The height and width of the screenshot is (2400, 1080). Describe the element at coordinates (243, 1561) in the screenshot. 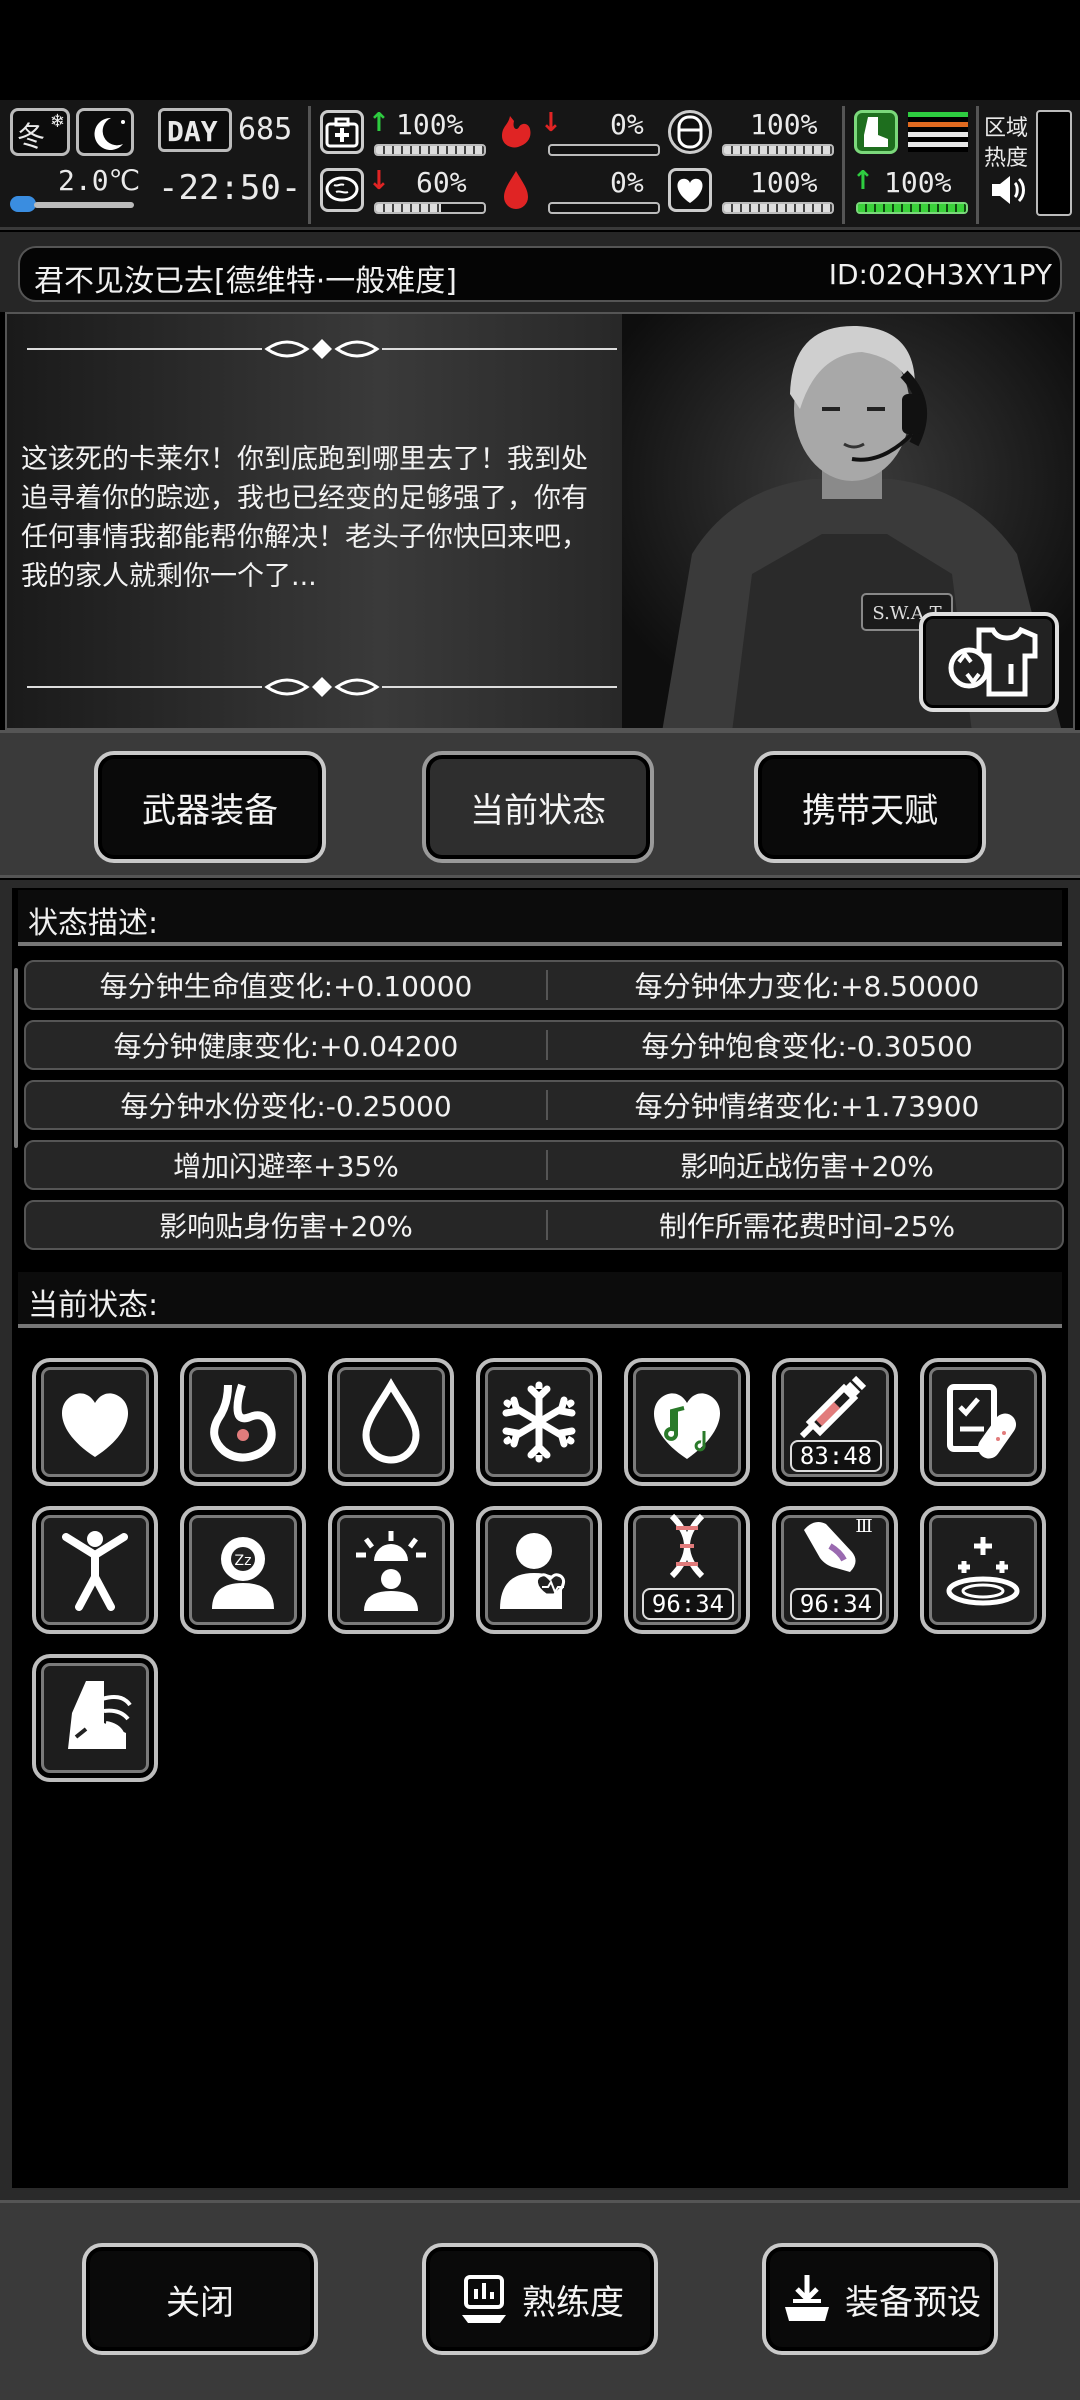

I see `svg-text: Zz` at that location.